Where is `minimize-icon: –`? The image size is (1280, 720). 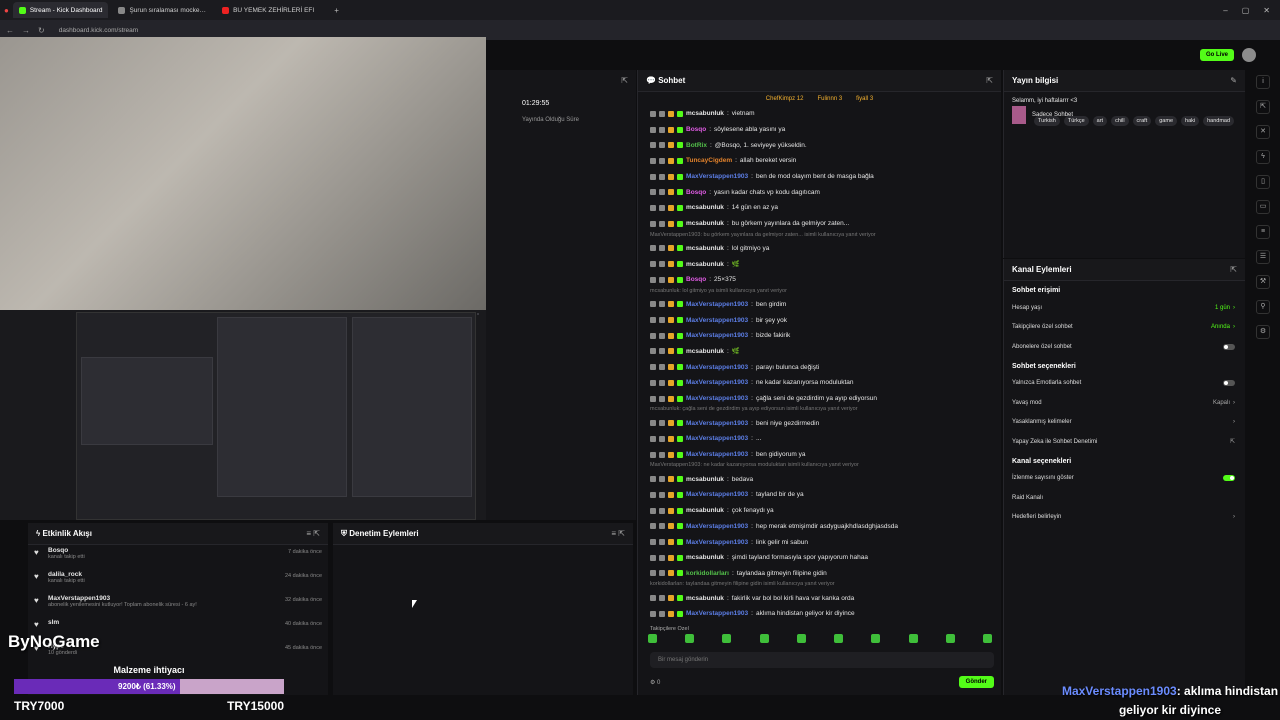 minimize-icon: – is located at coordinates (1225, 10).